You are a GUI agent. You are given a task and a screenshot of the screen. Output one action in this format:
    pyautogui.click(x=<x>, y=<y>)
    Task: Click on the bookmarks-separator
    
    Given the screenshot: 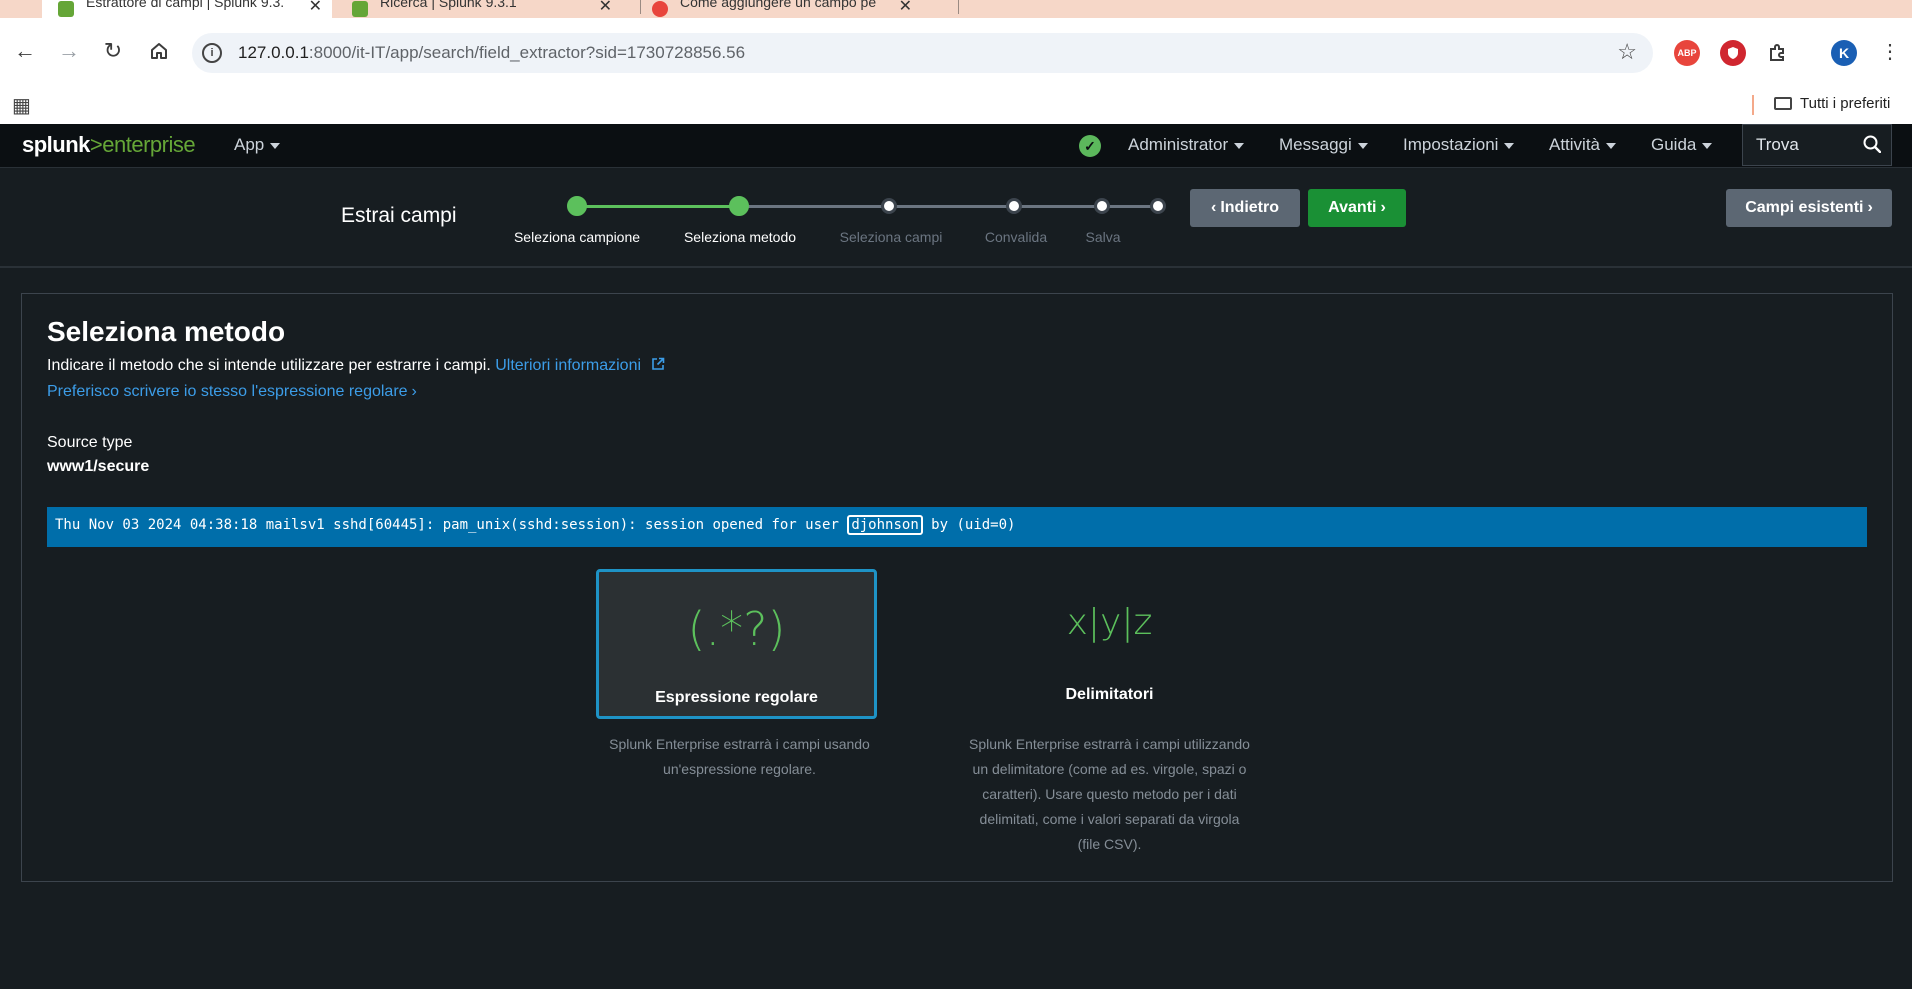 What is the action you would take?
    pyautogui.click(x=1753, y=105)
    